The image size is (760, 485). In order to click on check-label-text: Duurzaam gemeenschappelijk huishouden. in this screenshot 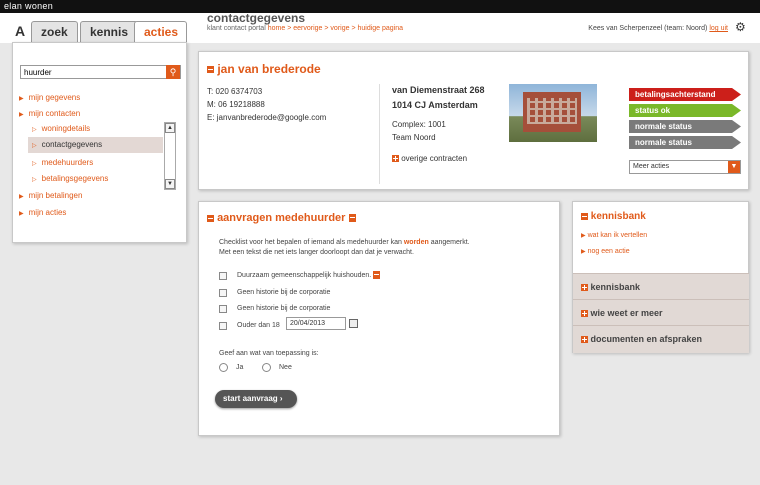, I will do `click(304, 275)`.